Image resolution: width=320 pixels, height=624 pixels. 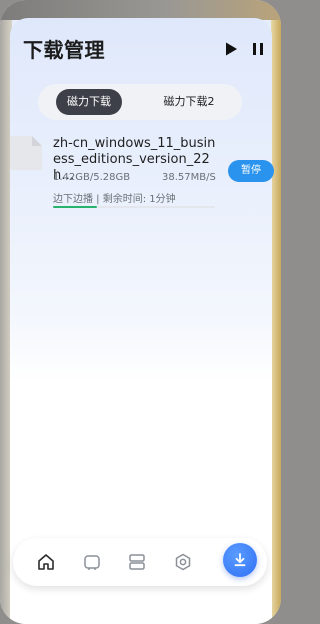 What do you see at coordinates (140, 10) in the screenshot?
I see `status-bar` at bounding box center [140, 10].